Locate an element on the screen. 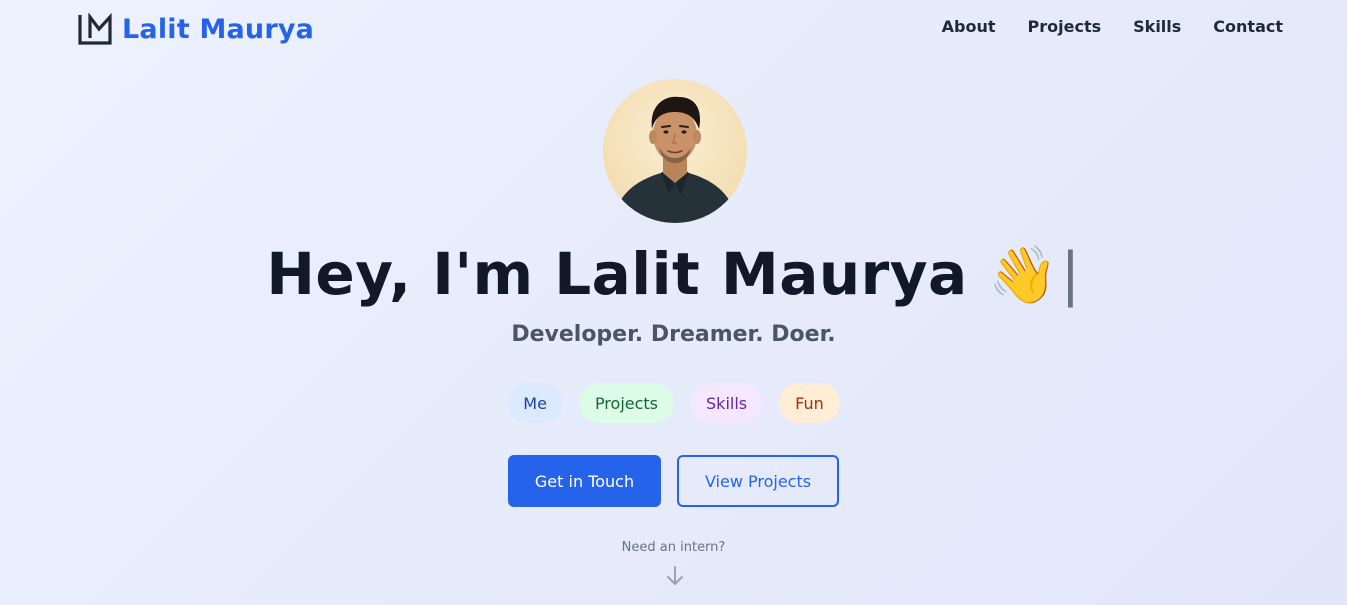 The width and height of the screenshot is (1347, 605). profile-avatar is located at coordinates (675, 151).